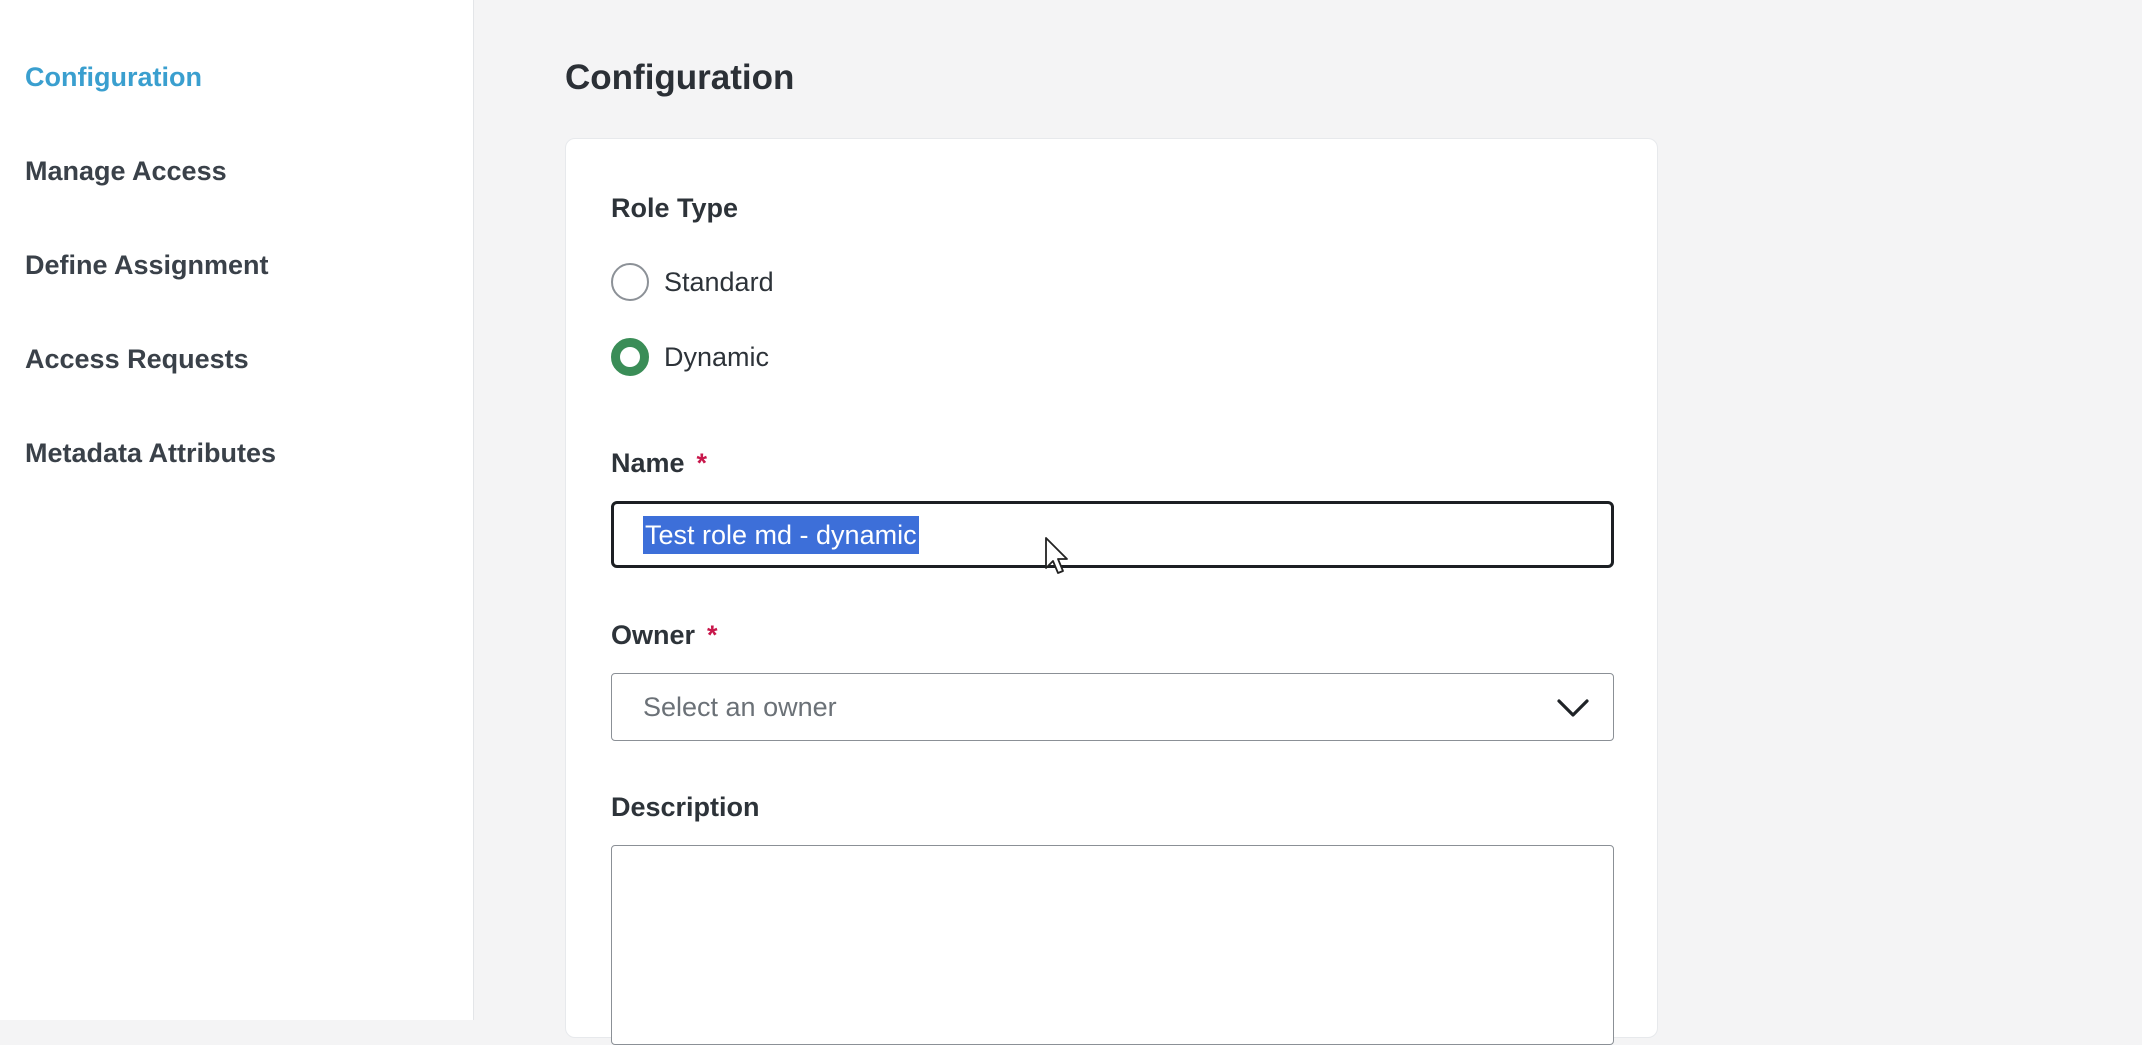  I want to click on owner-label: Owner *, so click(664, 635).